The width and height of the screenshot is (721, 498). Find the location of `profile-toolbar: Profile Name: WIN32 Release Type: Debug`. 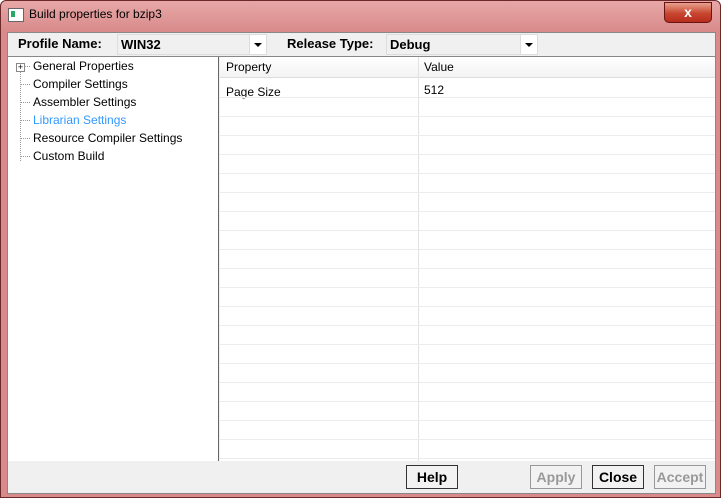

profile-toolbar: Profile Name: WIN32 Release Type: Debug is located at coordinates (361, 44).